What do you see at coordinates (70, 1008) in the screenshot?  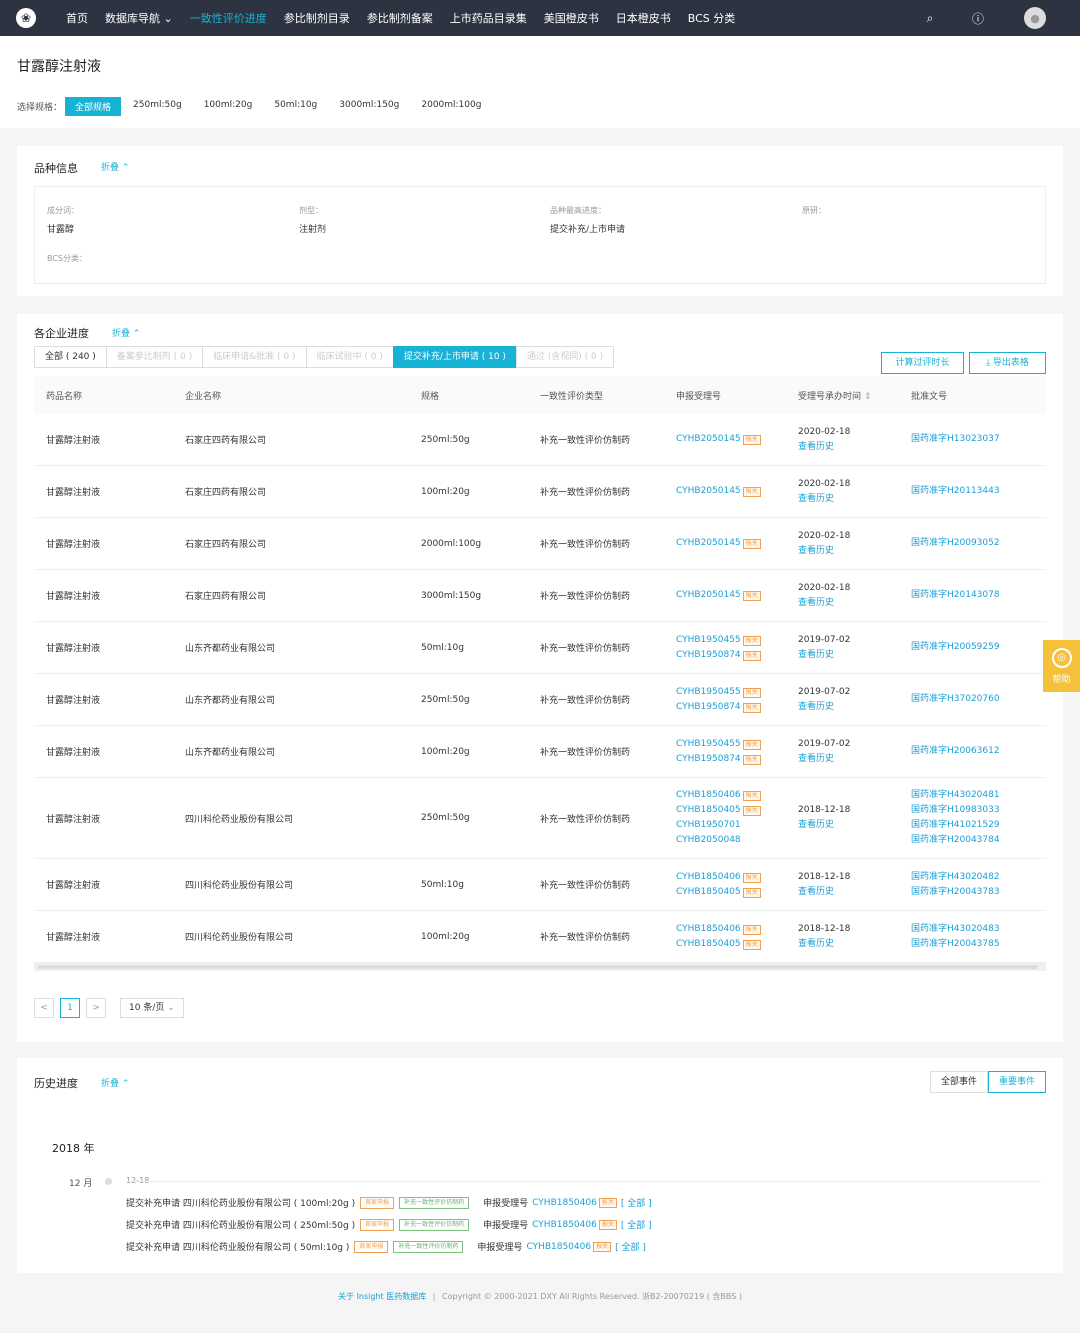 I see `page-number-button: 1` at bounding box center [70, 1008].